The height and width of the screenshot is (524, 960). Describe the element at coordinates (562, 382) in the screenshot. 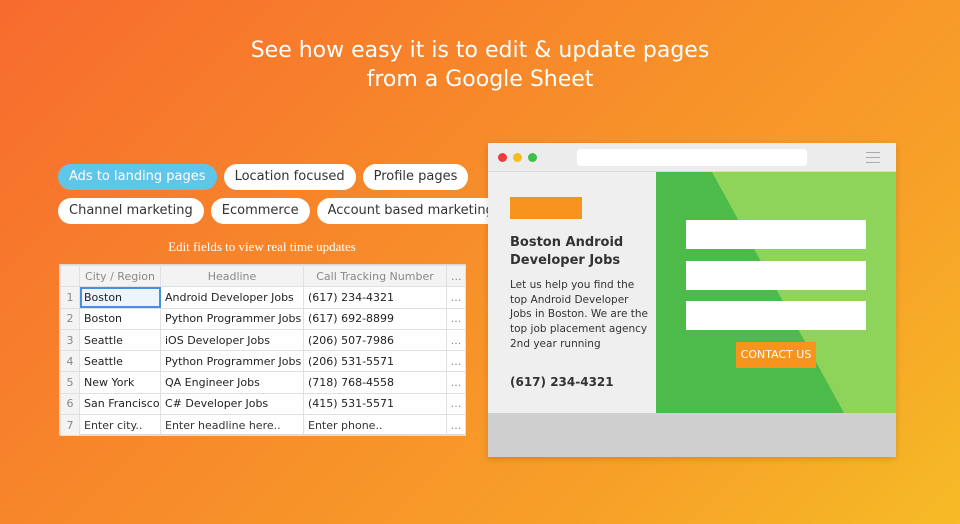

I see `landing-page-phone: (617) 234-4321` at that location.